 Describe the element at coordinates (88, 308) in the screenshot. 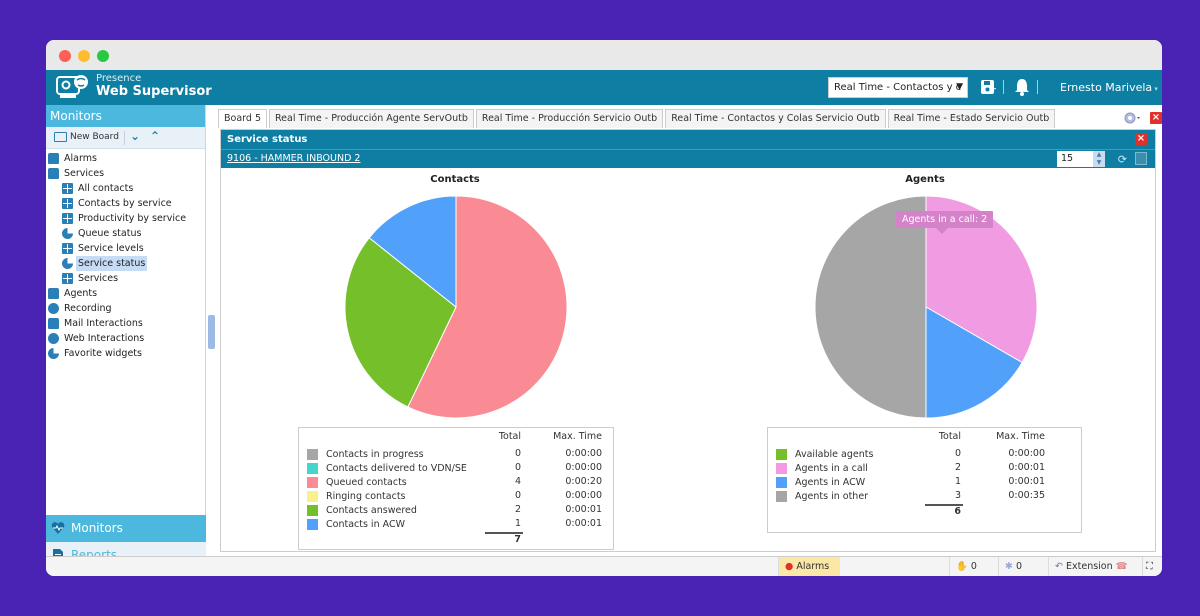

I see `sidebar-item-label: Recording` at that location.